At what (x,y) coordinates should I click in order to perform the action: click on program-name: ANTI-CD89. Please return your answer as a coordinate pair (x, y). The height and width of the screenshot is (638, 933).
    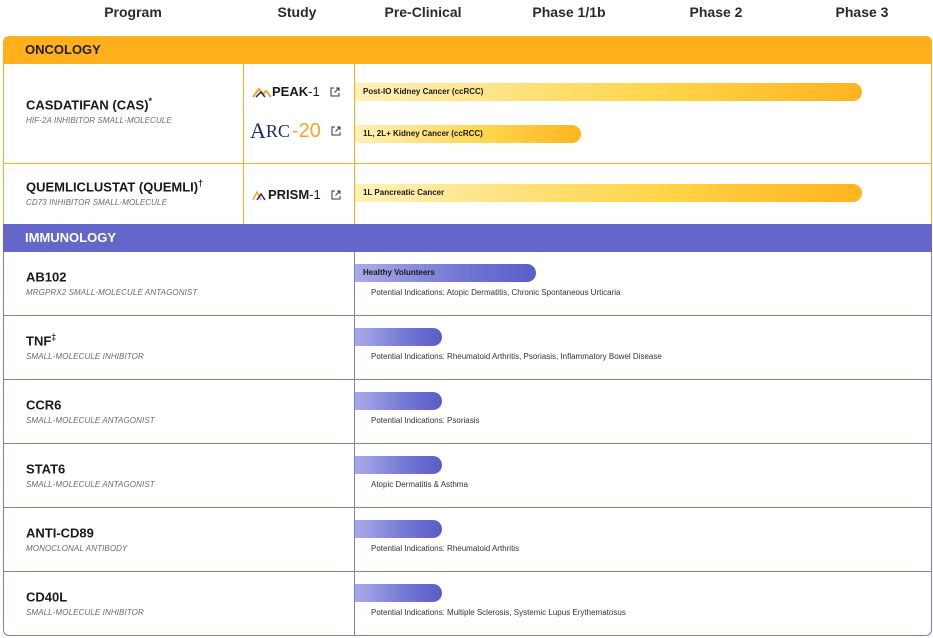
    Looking at the image, I should click on (60, 533).